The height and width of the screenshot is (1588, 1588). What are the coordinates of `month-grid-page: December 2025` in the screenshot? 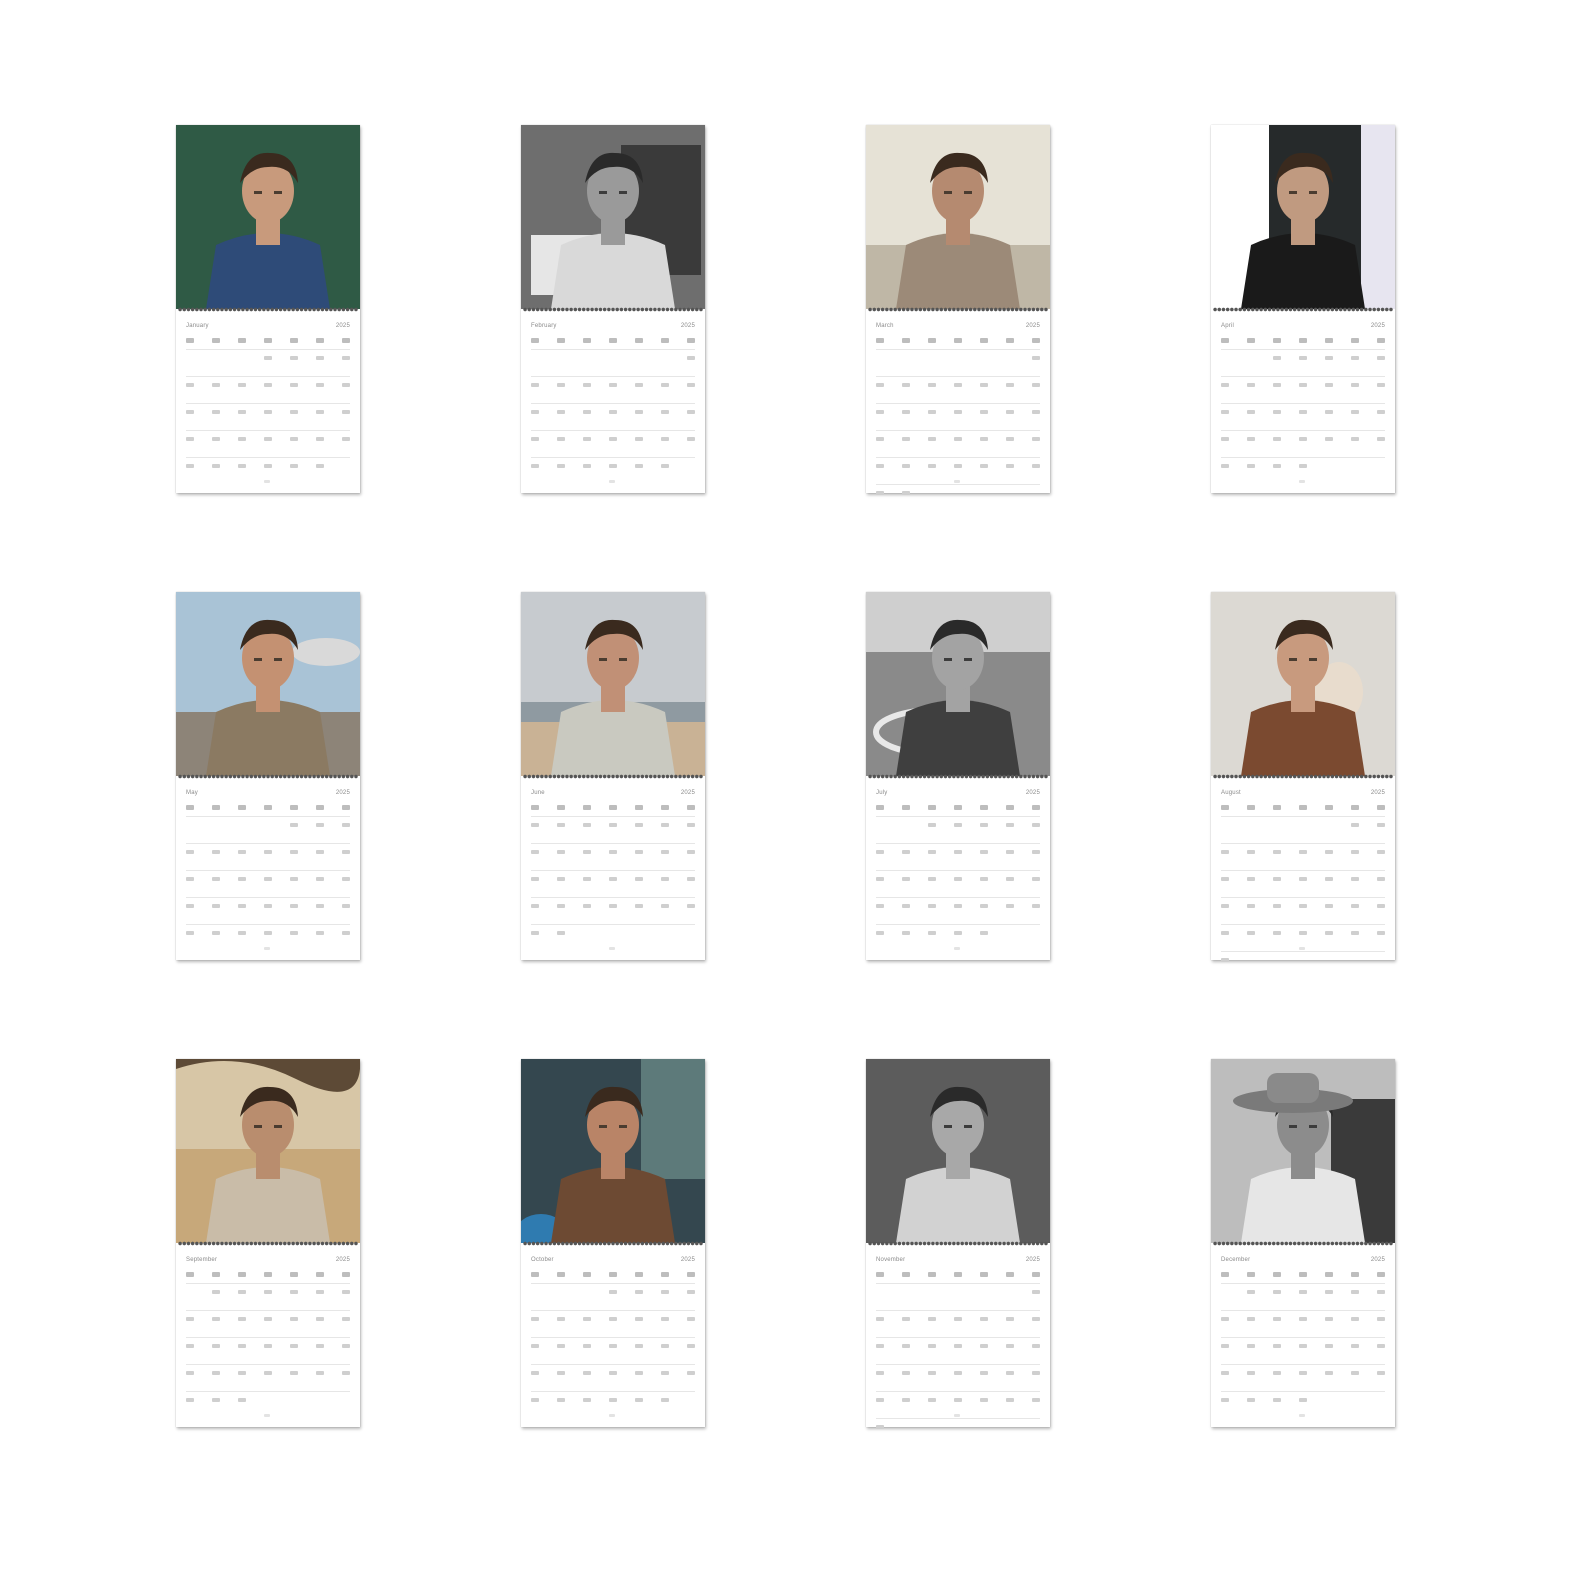 It's located at (1303, 1337).